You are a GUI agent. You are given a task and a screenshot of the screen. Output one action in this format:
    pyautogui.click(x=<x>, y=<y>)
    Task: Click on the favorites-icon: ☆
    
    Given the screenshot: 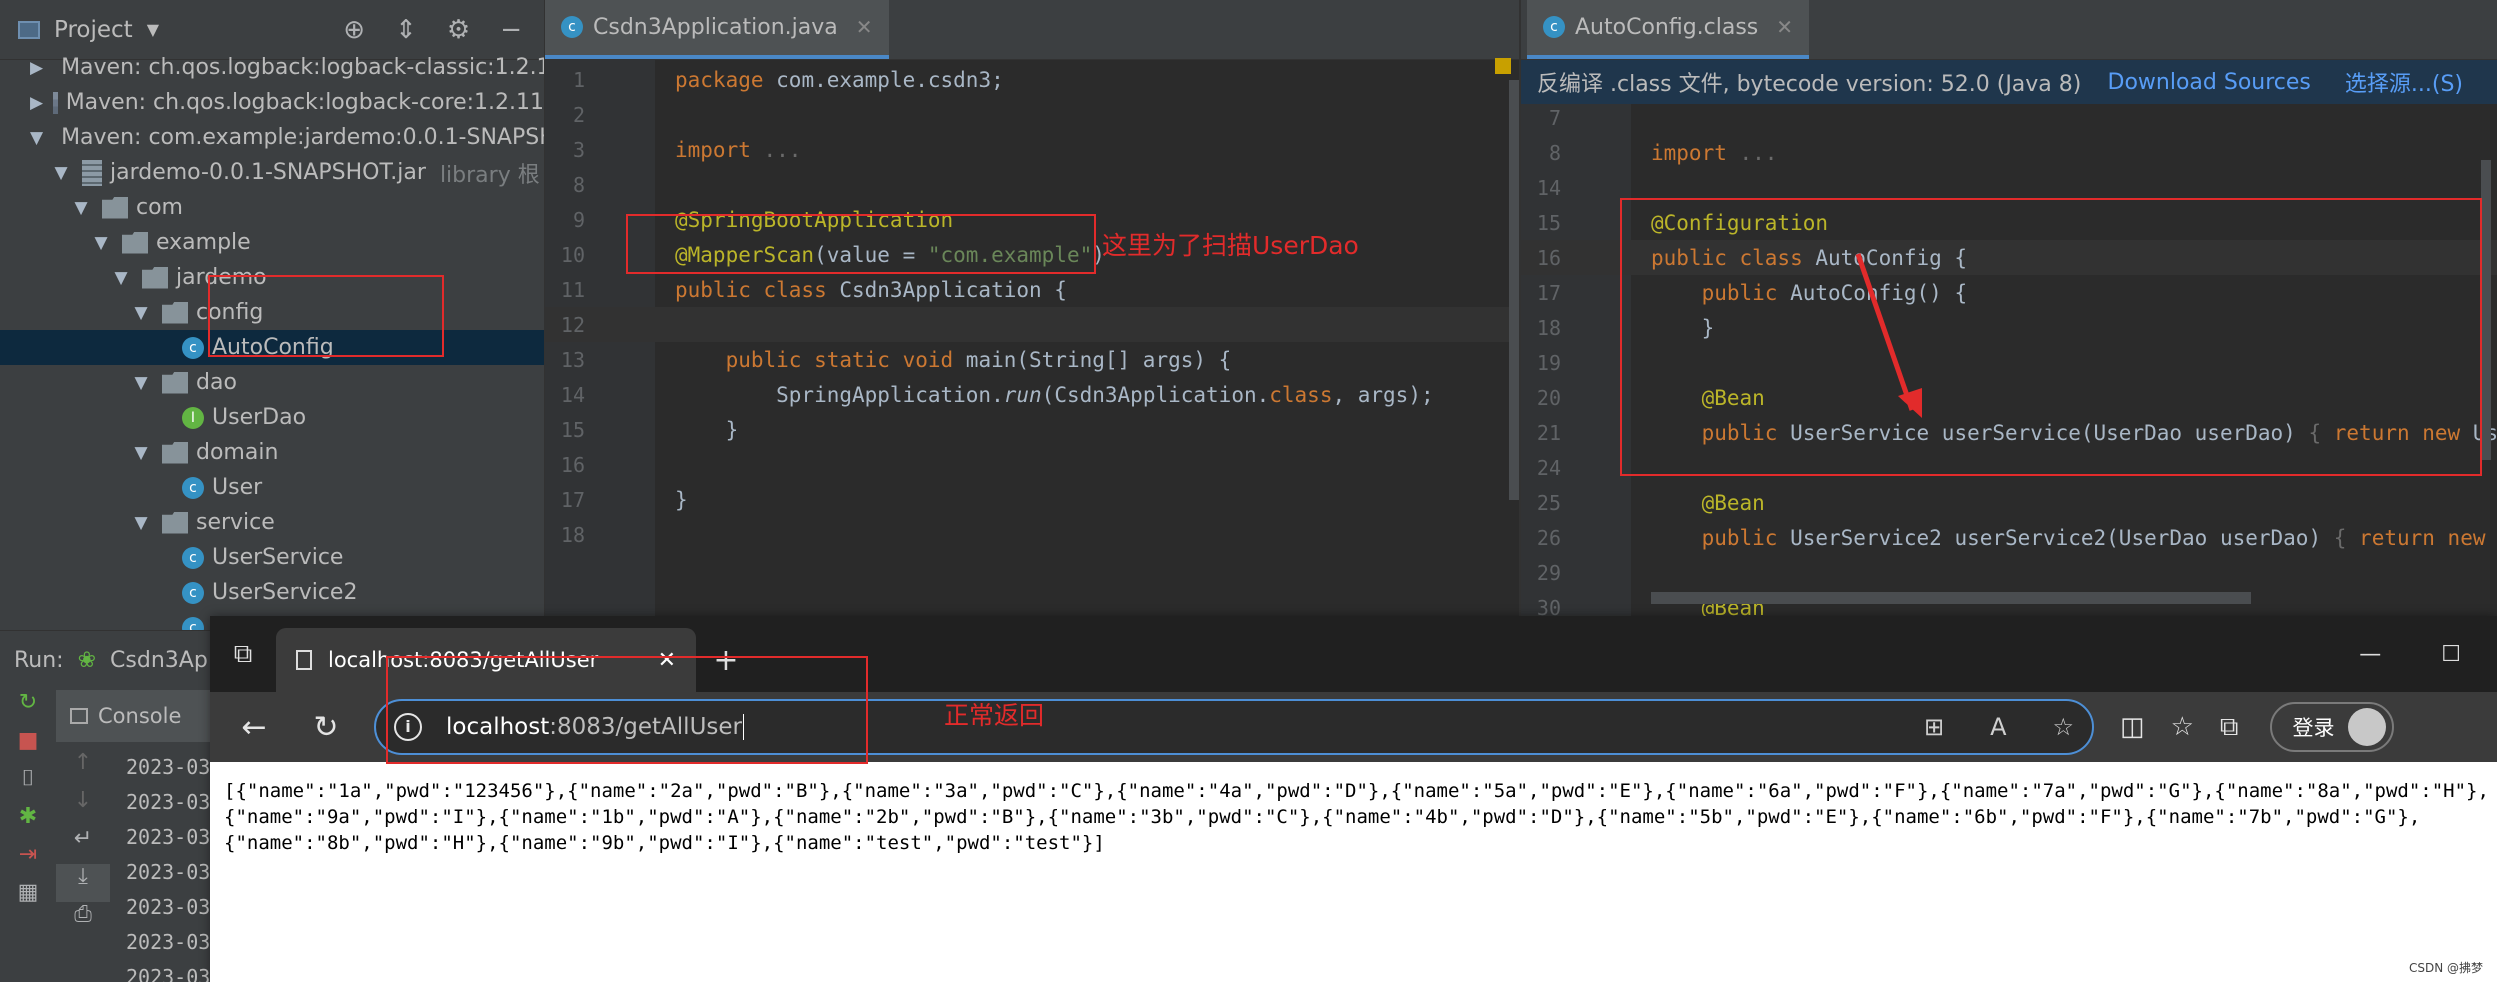 What is the action you would take?
    pyautogui.click(x=2182, y=727)
    